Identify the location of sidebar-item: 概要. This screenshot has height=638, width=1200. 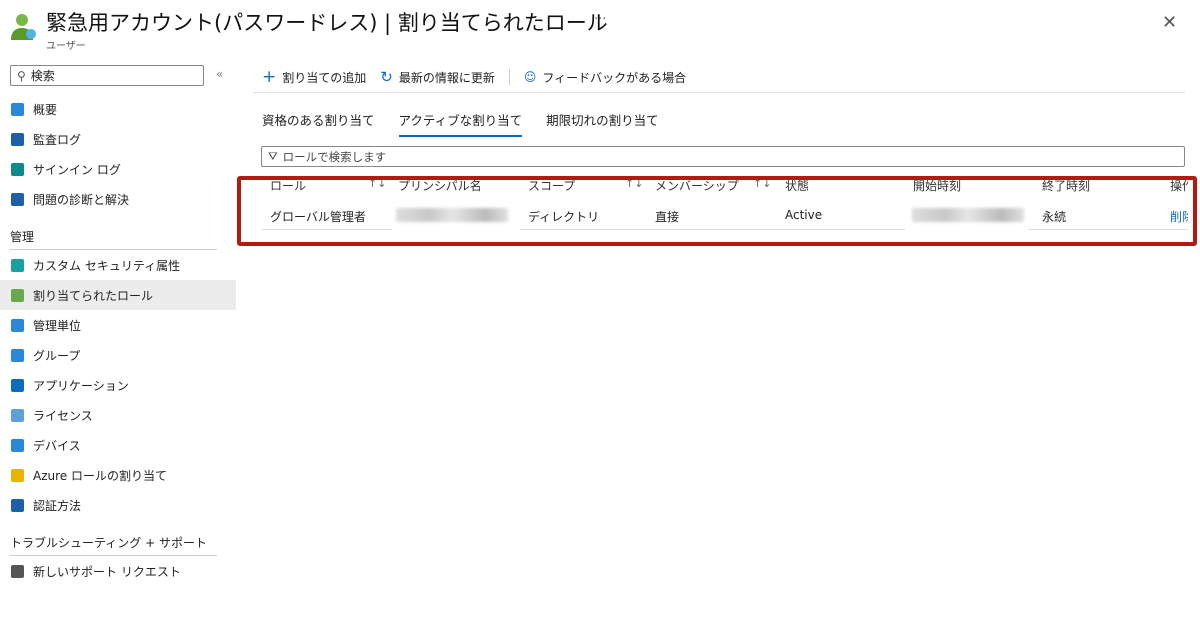
(118, 109).